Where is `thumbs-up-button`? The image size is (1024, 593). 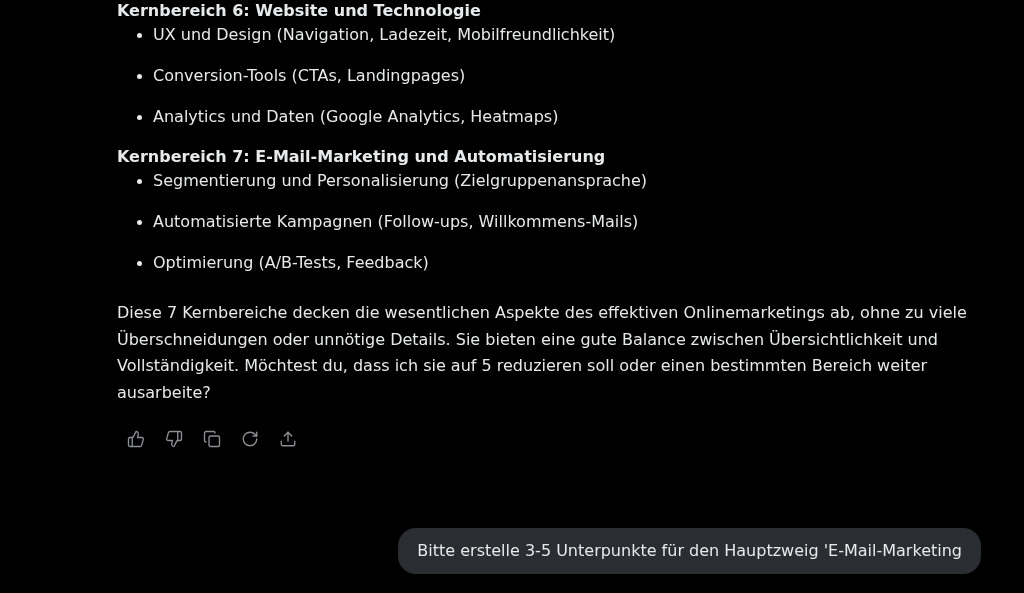
thumbs-up-button is located at coordinates (136, 439).